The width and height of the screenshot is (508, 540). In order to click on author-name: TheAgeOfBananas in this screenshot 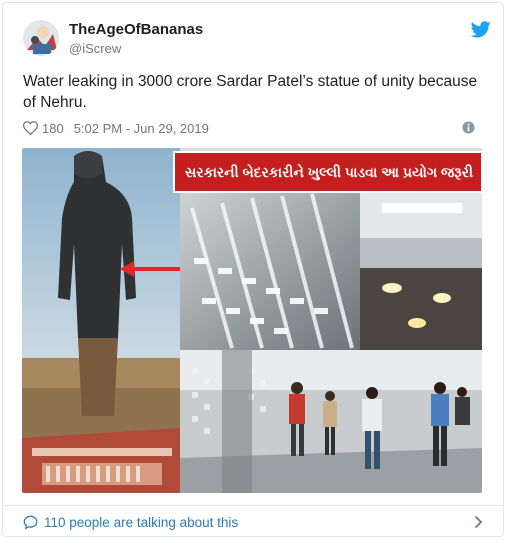, I will do `click(136, 29)`.